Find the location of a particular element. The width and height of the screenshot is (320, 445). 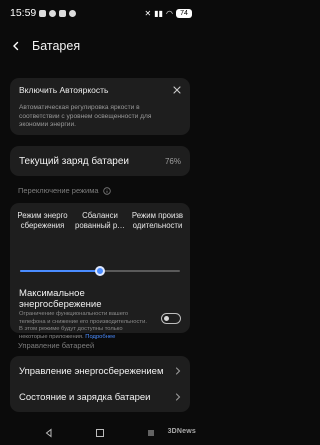

battery-icon: 74 is located at coordinates (184, 13).